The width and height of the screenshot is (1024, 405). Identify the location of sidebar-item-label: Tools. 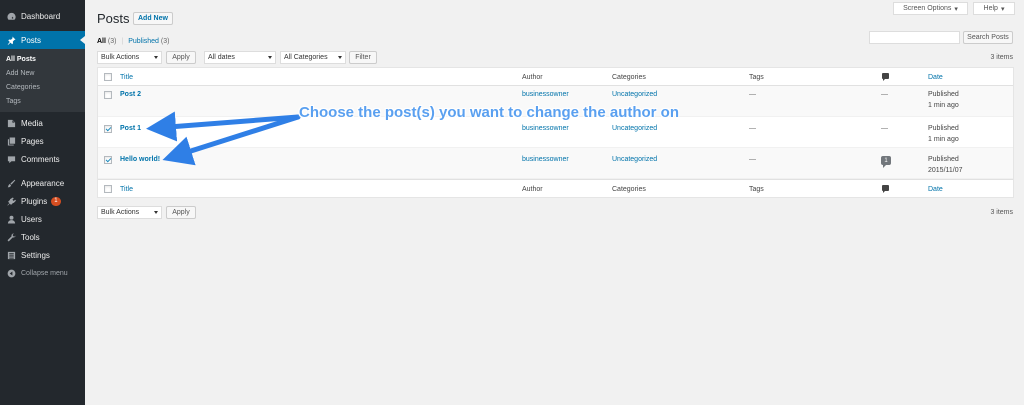
(30, 237).